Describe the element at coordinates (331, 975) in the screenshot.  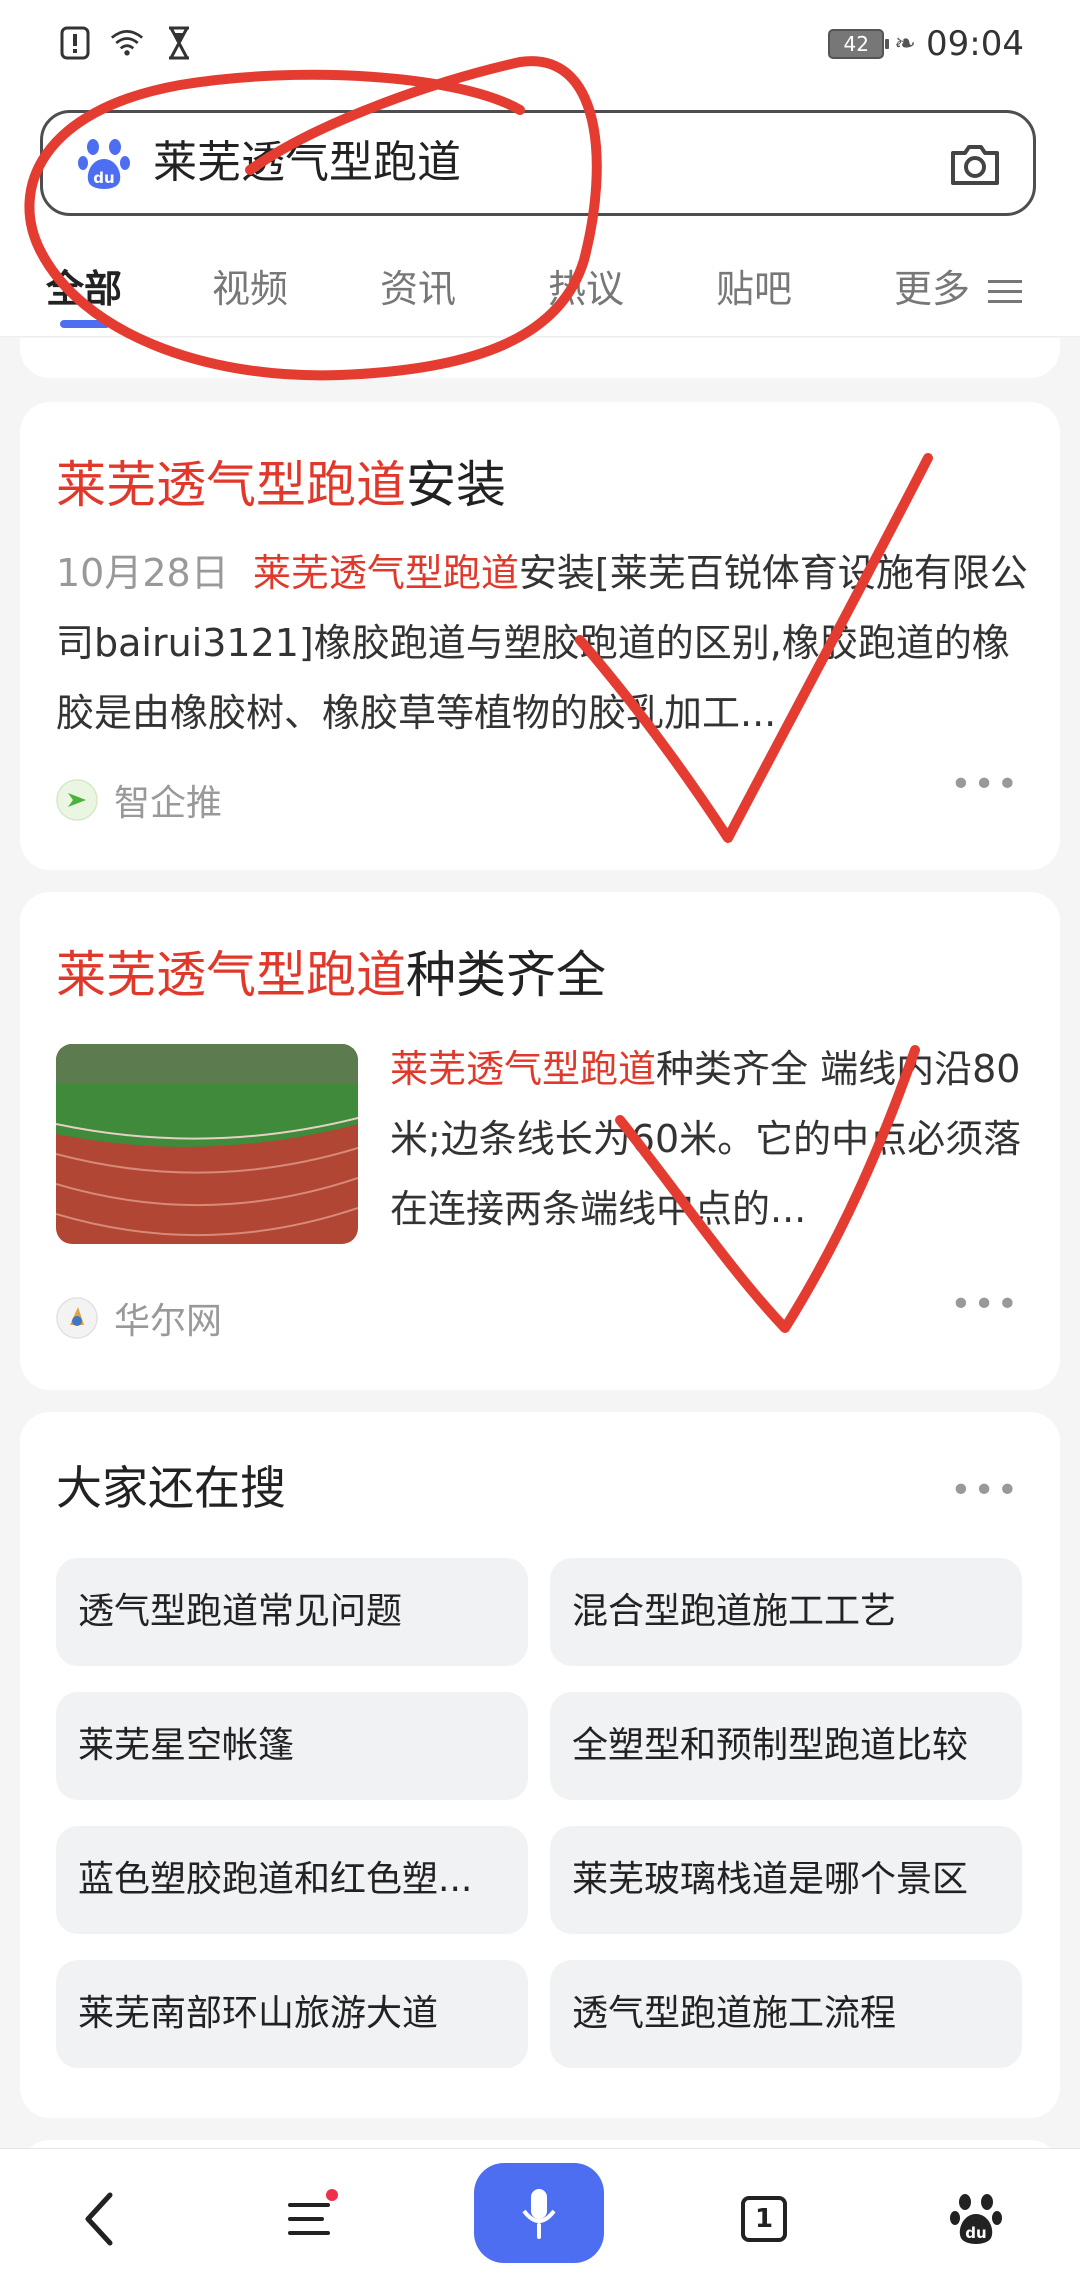
I see `result-title: 莱芜透气型跑道种类齐全` at that location.